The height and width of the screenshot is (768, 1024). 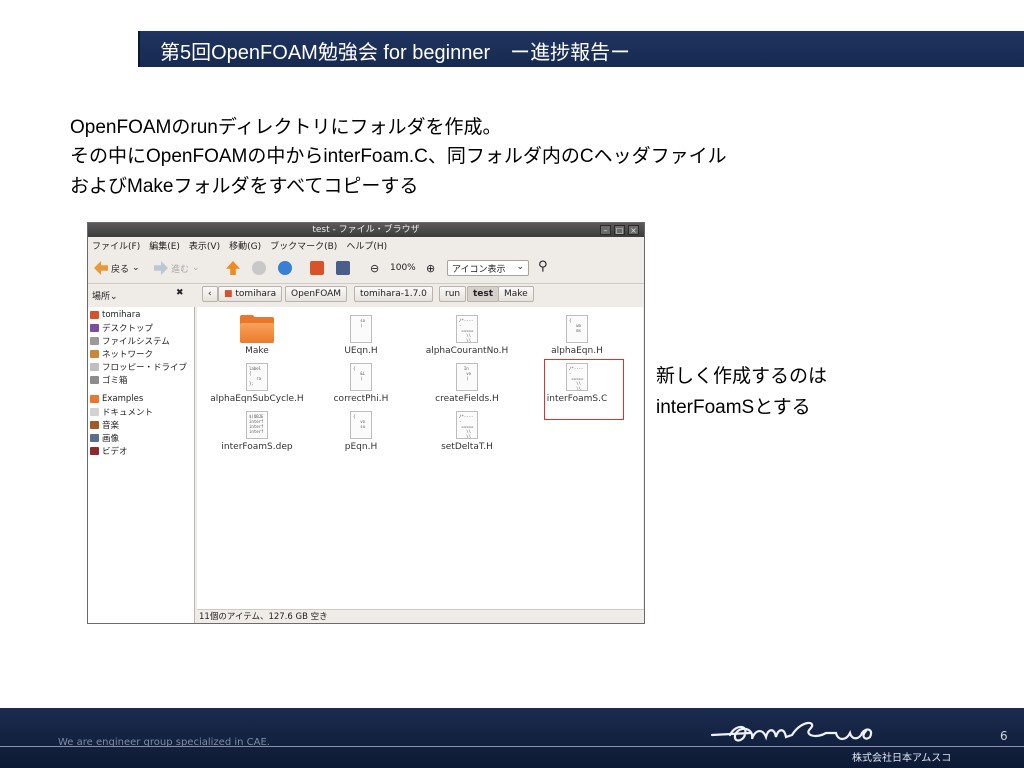 I want to click on file-item-make: Make, so click(x=257, y=335).